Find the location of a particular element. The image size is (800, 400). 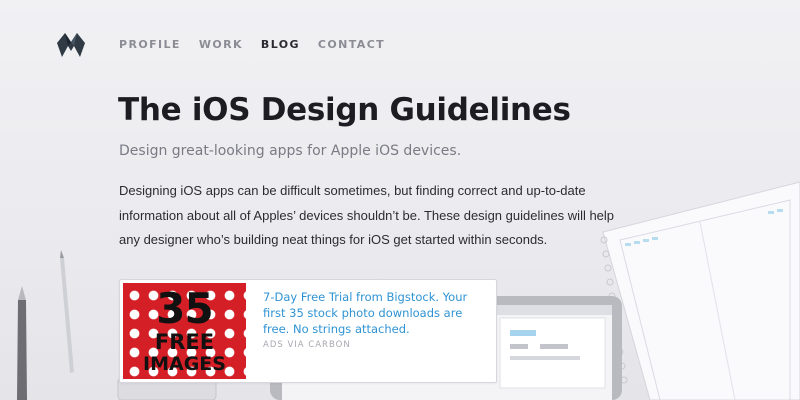

main-nav: PROFILE WORK BLOG CONTACT is located at coordinates (261, 44).